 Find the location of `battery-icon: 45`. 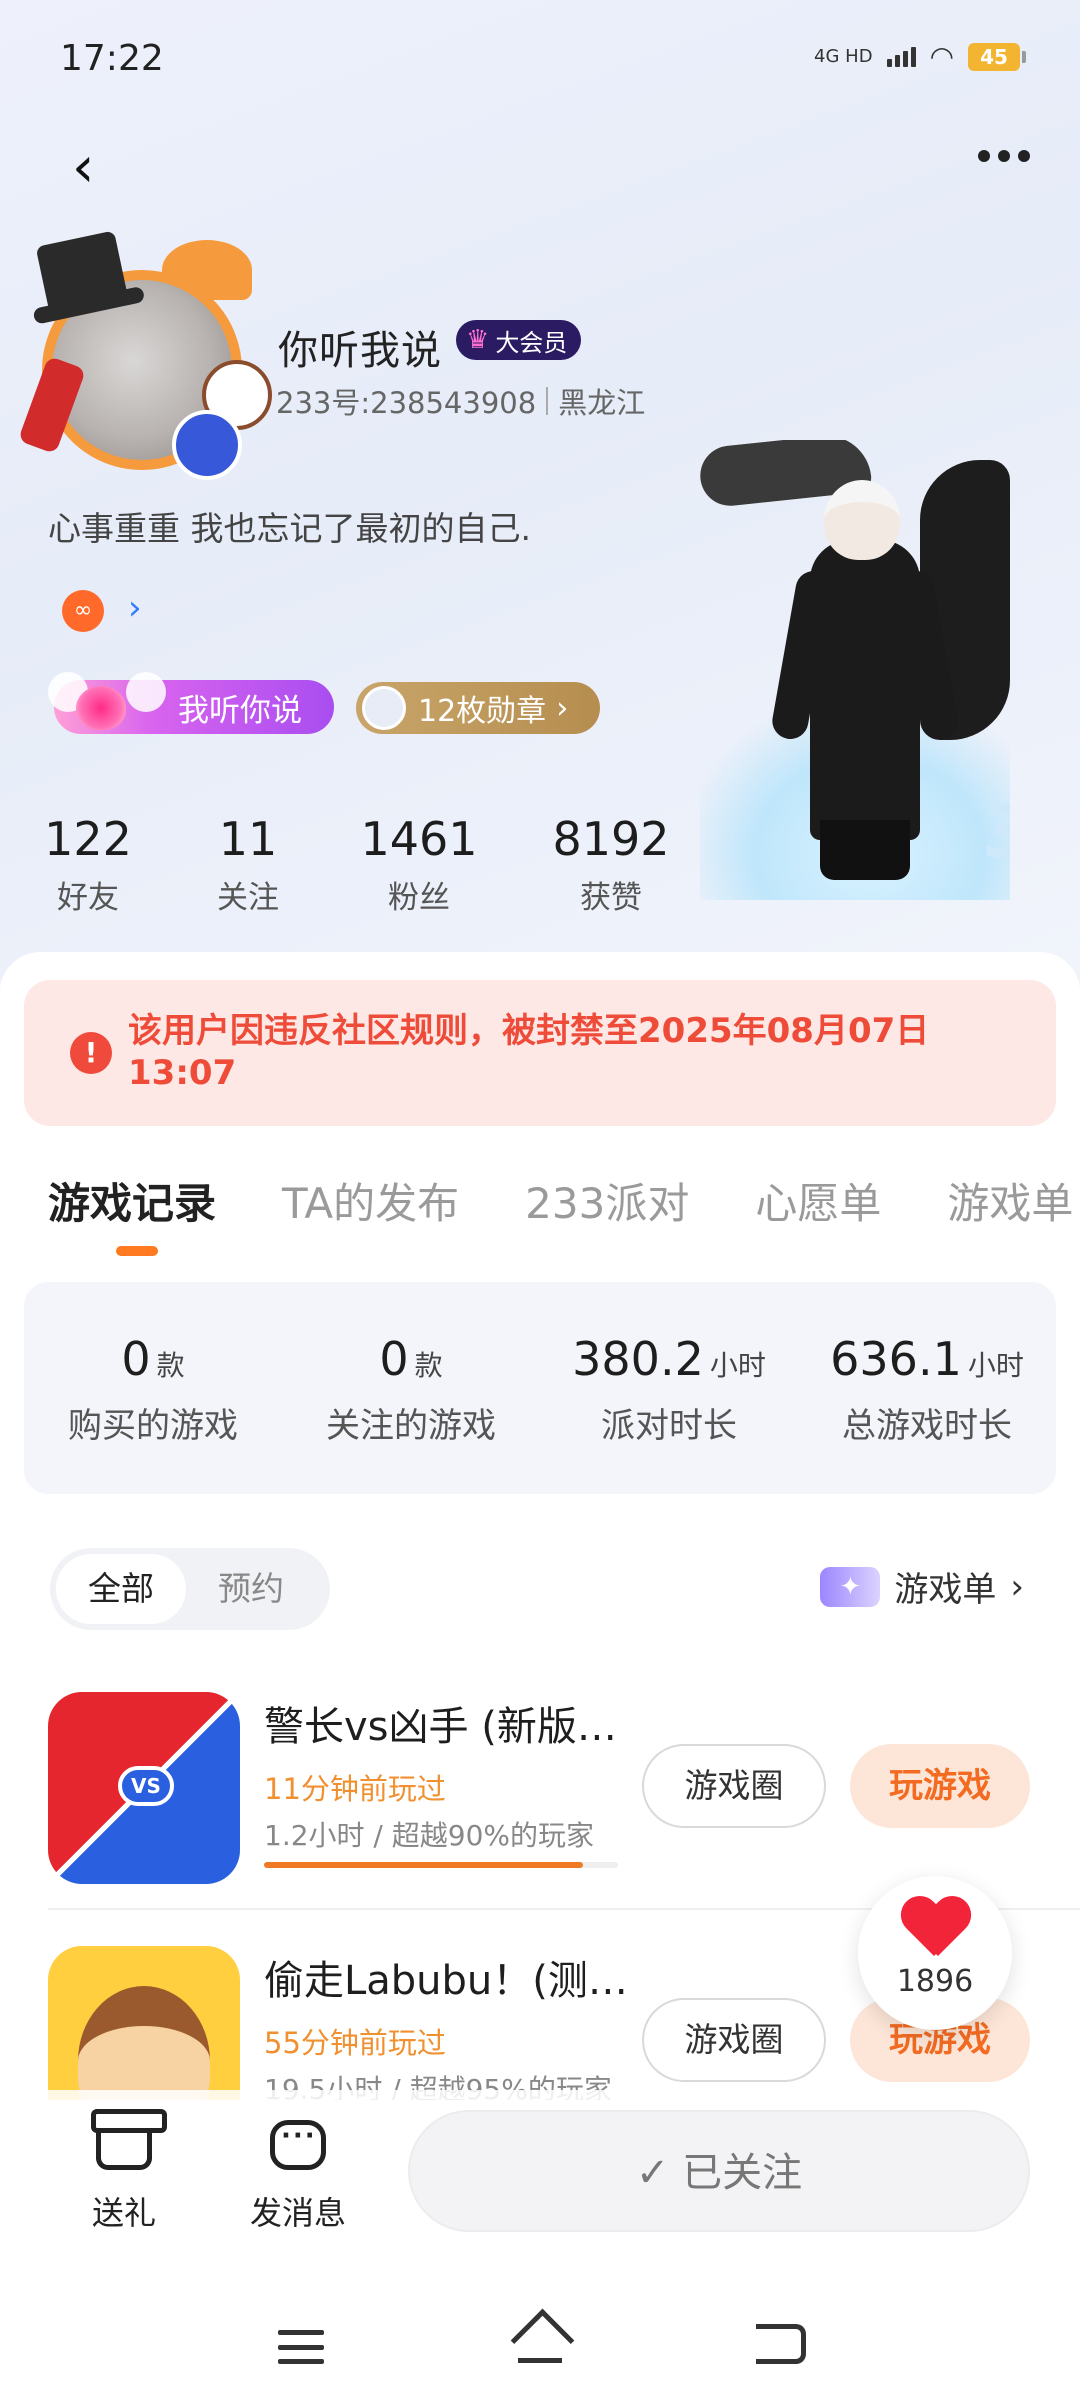

battery-icon: 45 is located at coordinates (997, 56).